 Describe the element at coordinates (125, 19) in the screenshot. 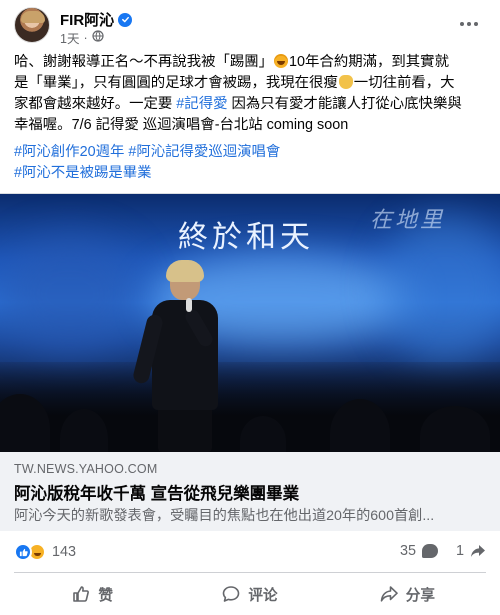

I see `verified-badge-icon` at that location.